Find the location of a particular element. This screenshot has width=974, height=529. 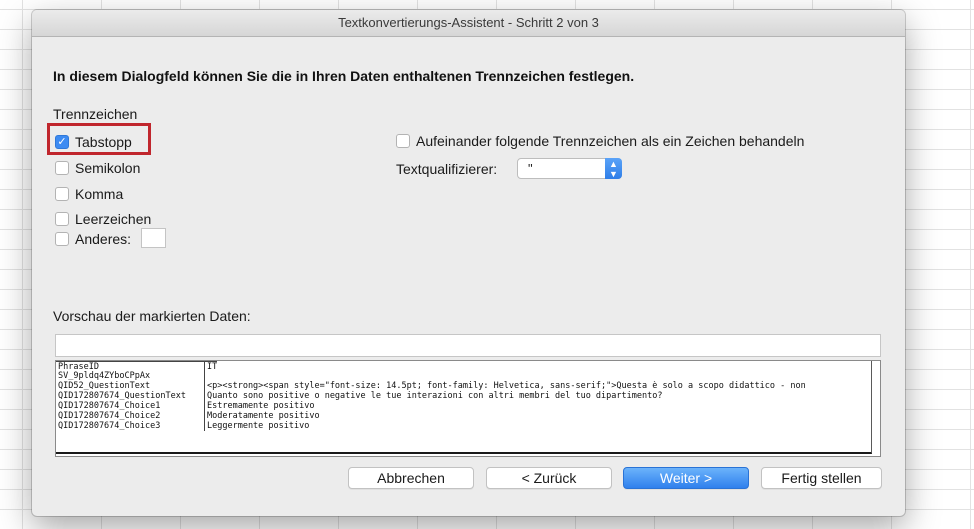

preview-row: PhraseID IT is located at coordinates (463, 366).